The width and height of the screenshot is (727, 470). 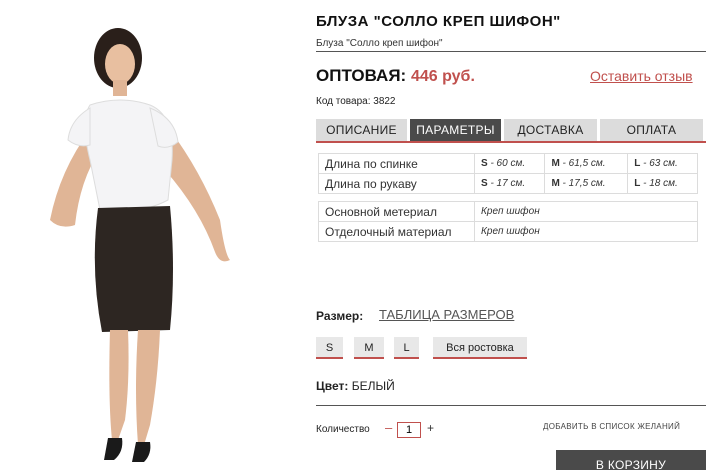 What do you see at coordinates (361, 130) in the screenshot?
I see `tab-description: ОПИСАНИЕ` at bounding box center [361, 130].